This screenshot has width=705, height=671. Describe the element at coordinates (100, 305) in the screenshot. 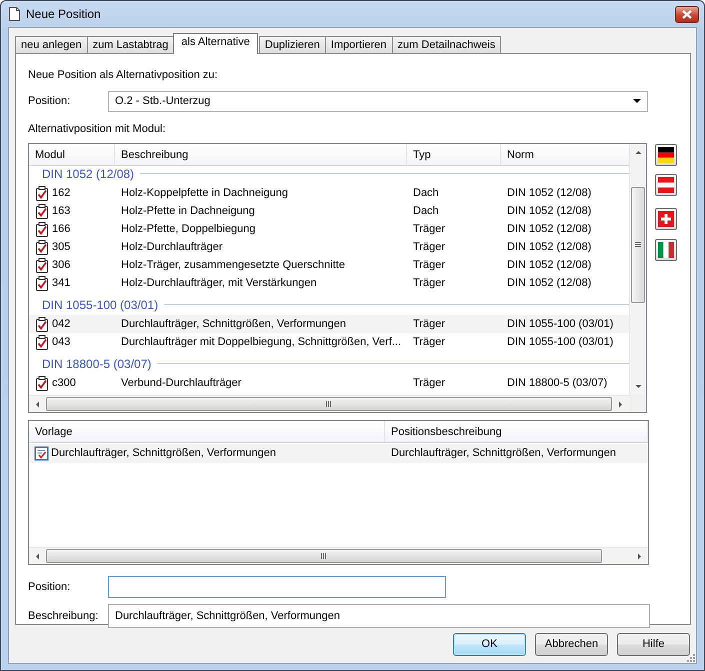

I see `group-header: DIN 1055-100 (03/01)` at that location.